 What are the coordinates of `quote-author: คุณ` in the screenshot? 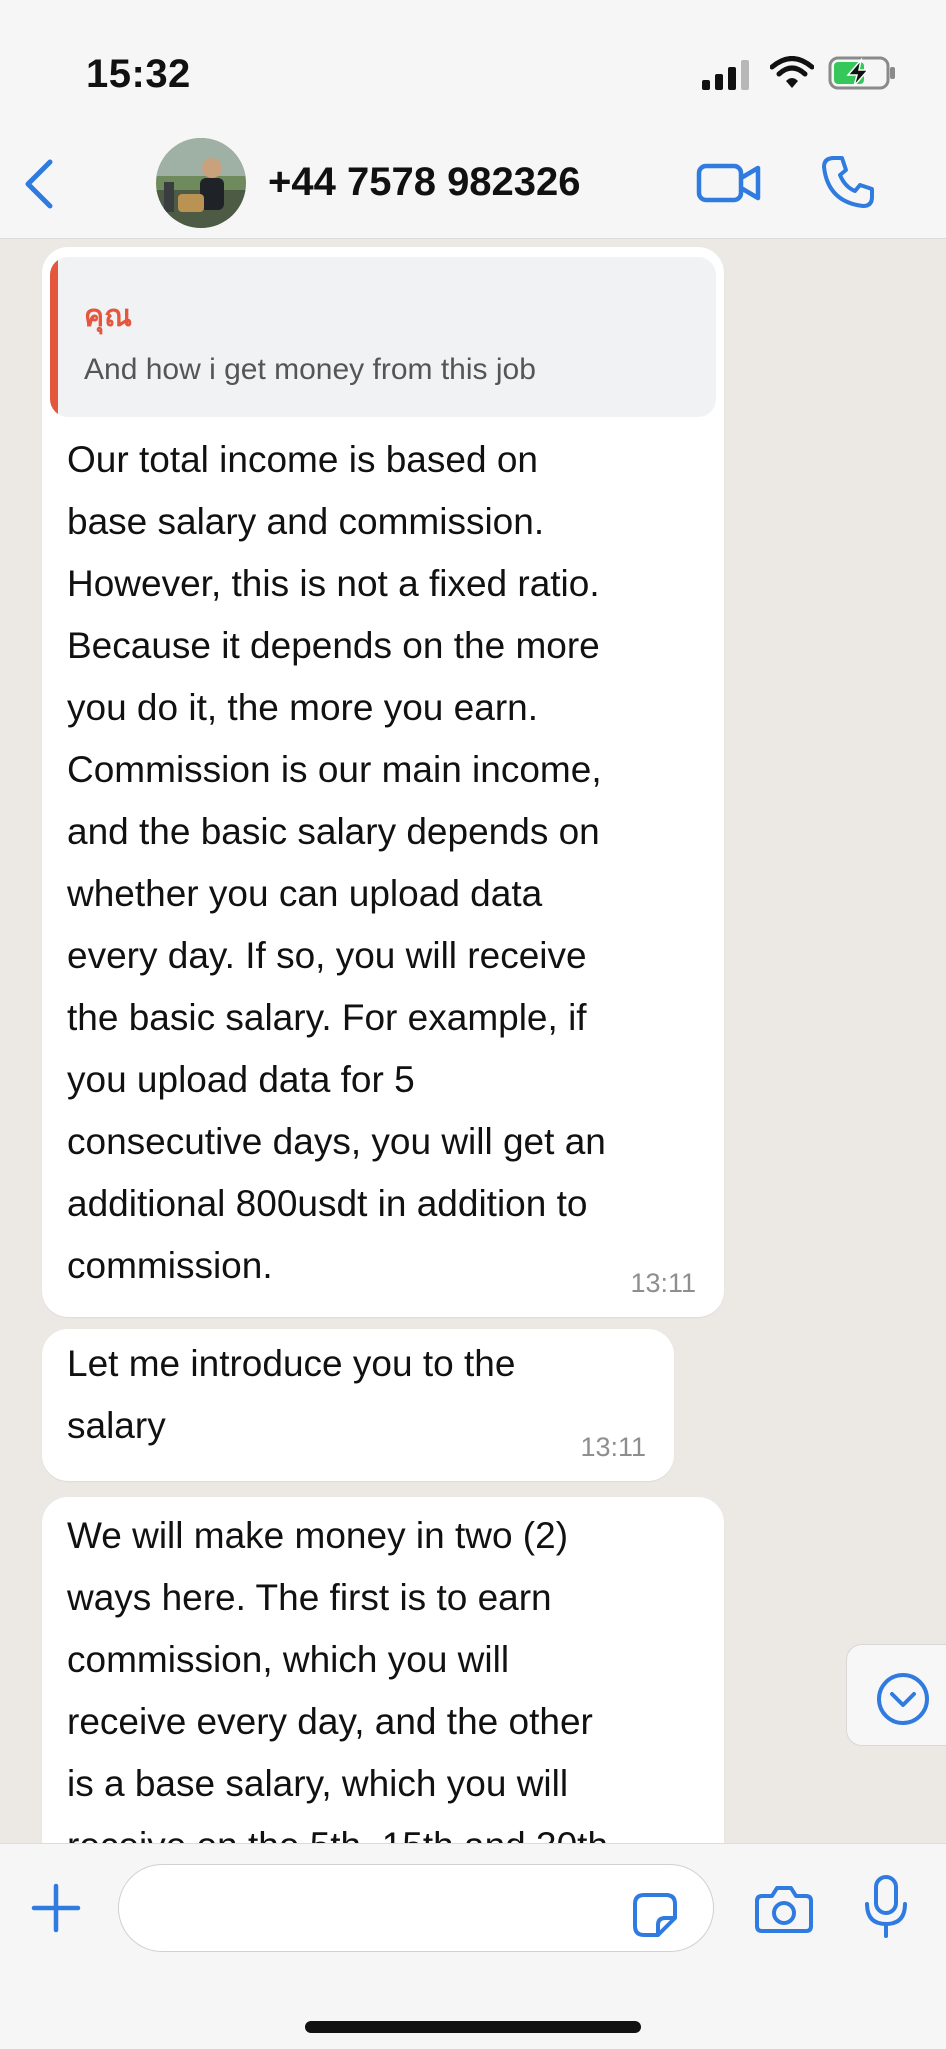 It's located at (108, 316).